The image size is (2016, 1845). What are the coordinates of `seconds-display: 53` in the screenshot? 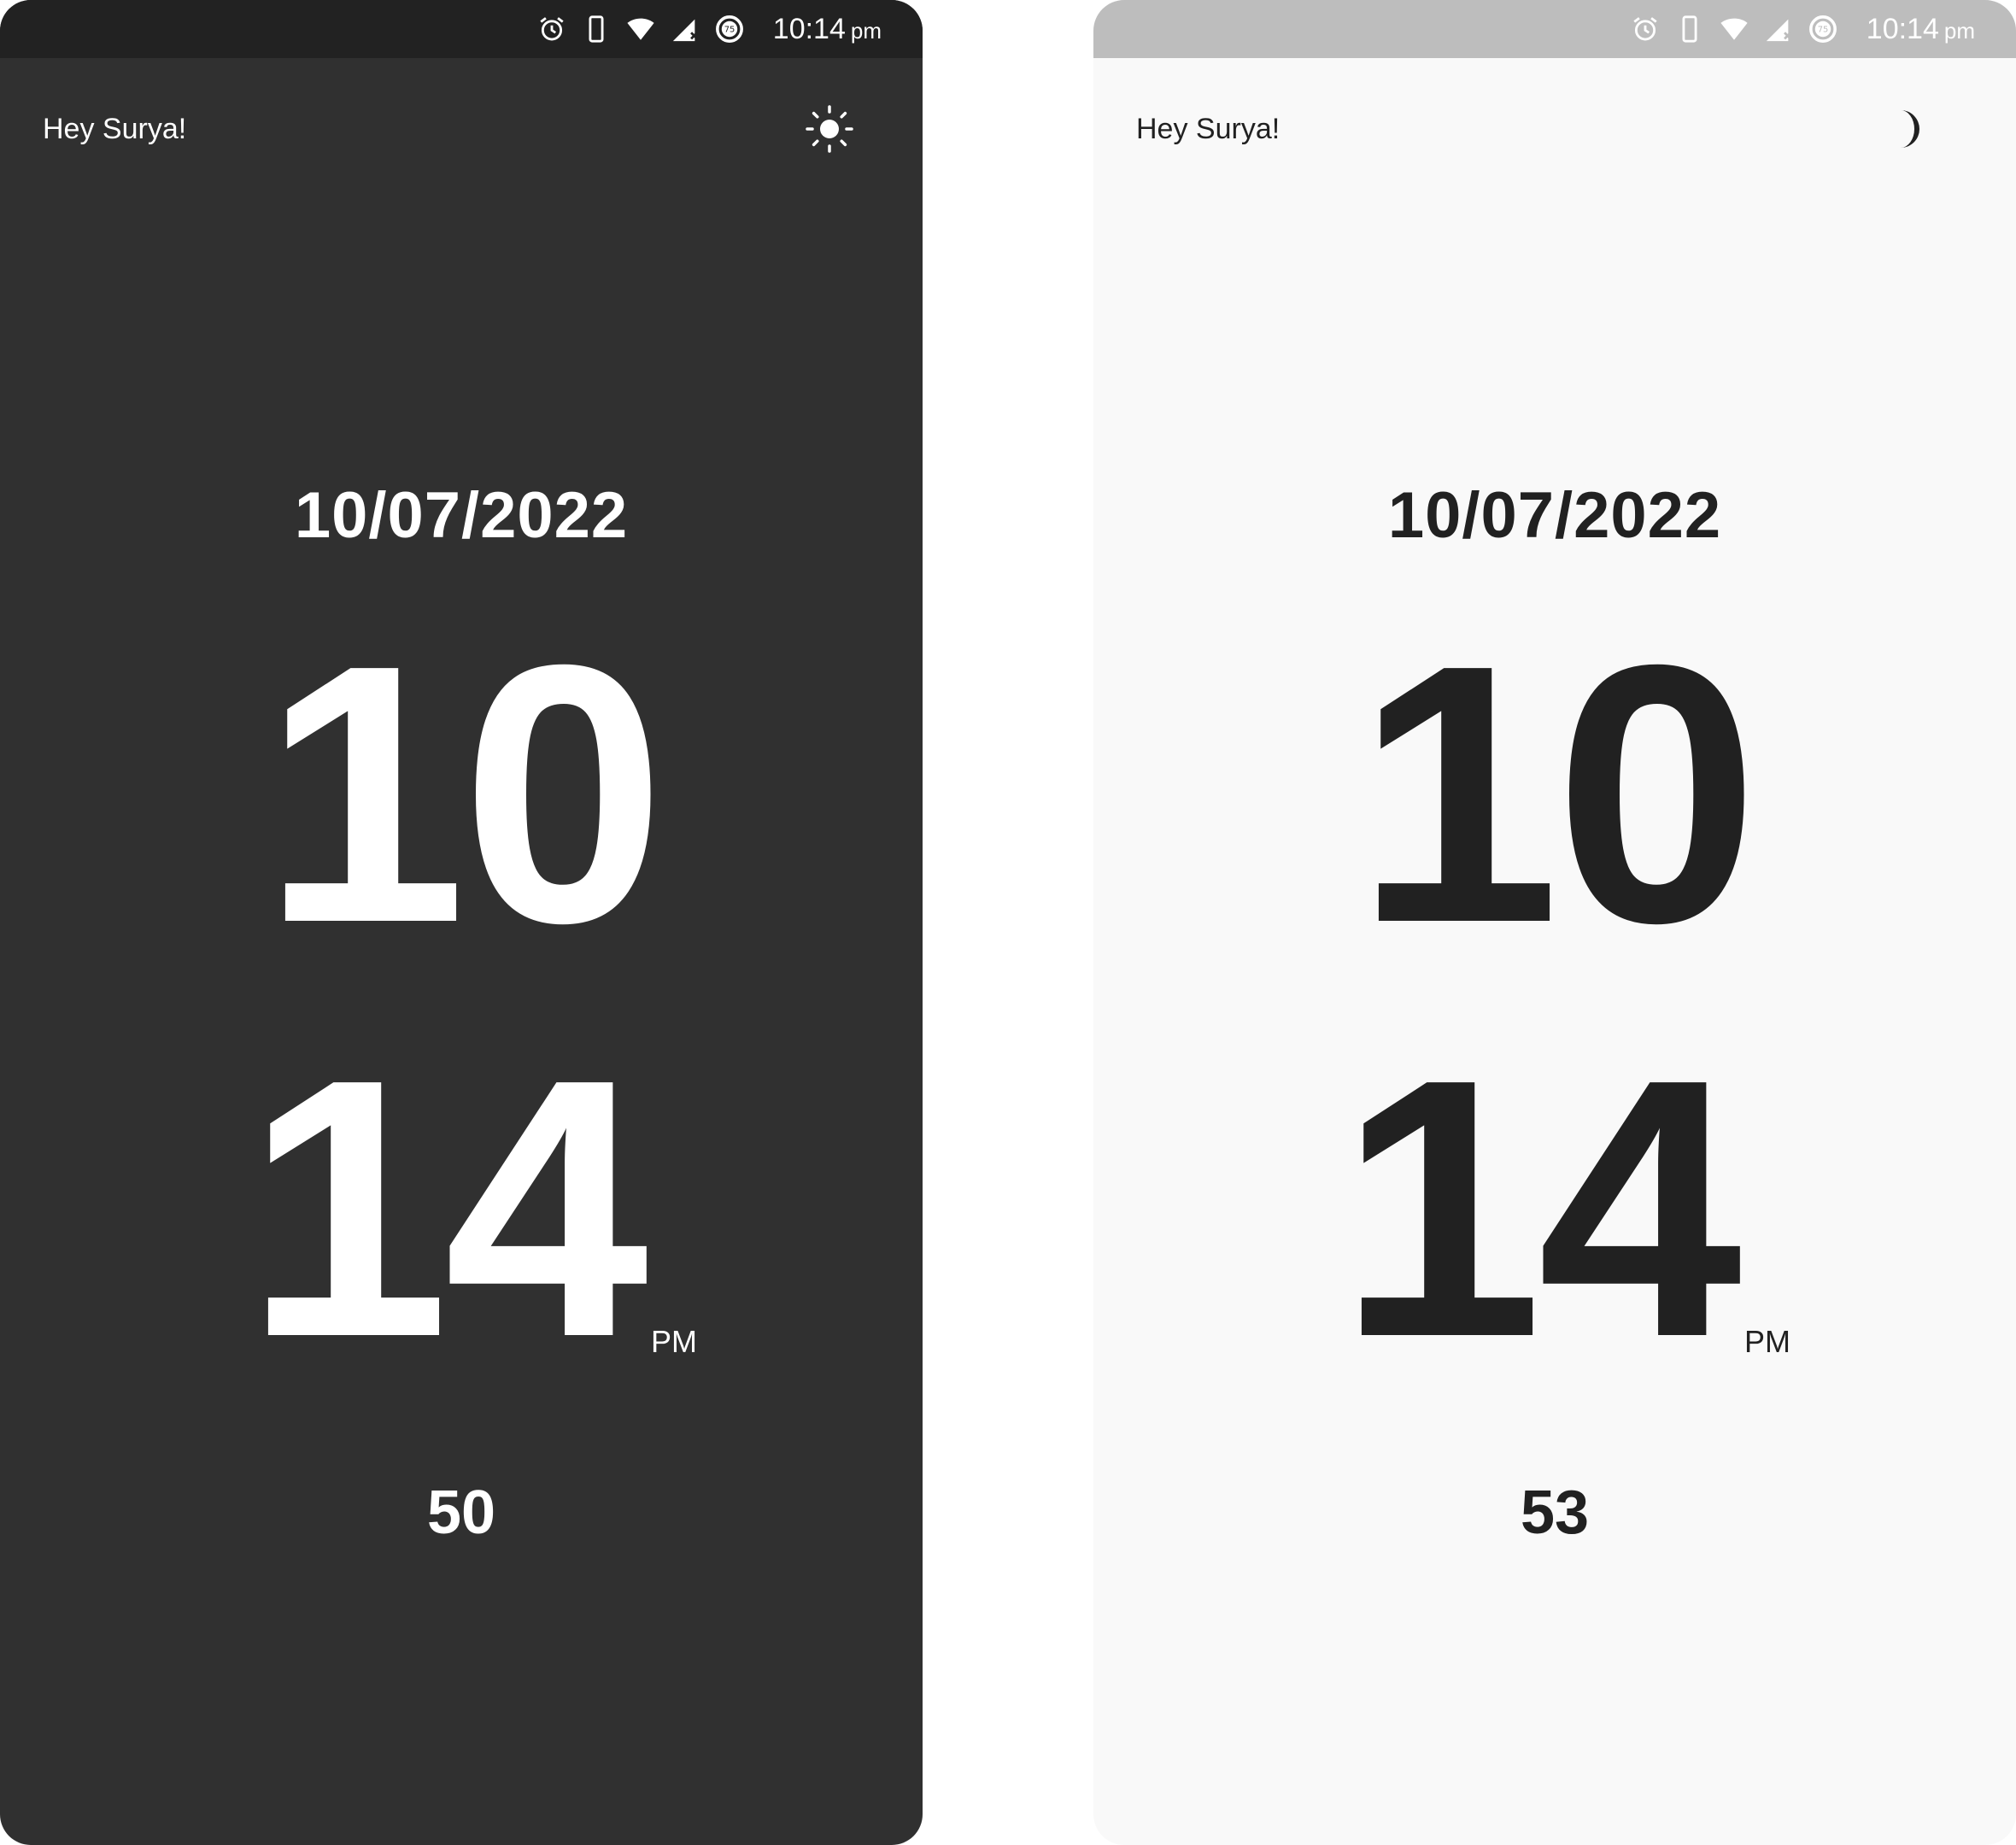 It's located at (1555, 1513).